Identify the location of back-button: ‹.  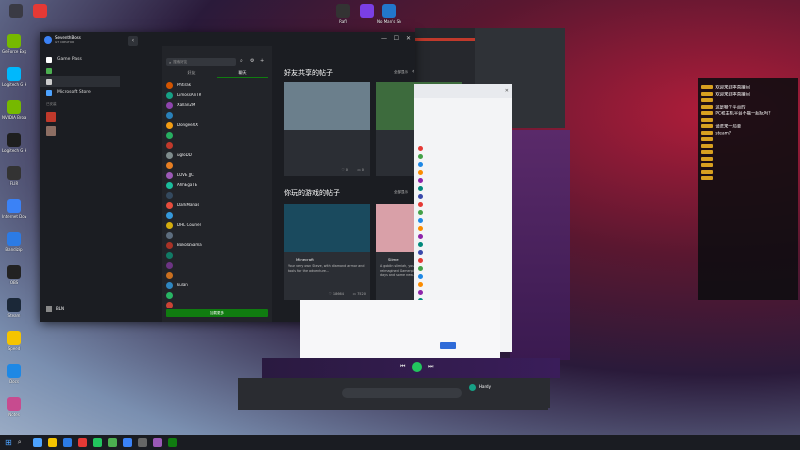
(133, 41).